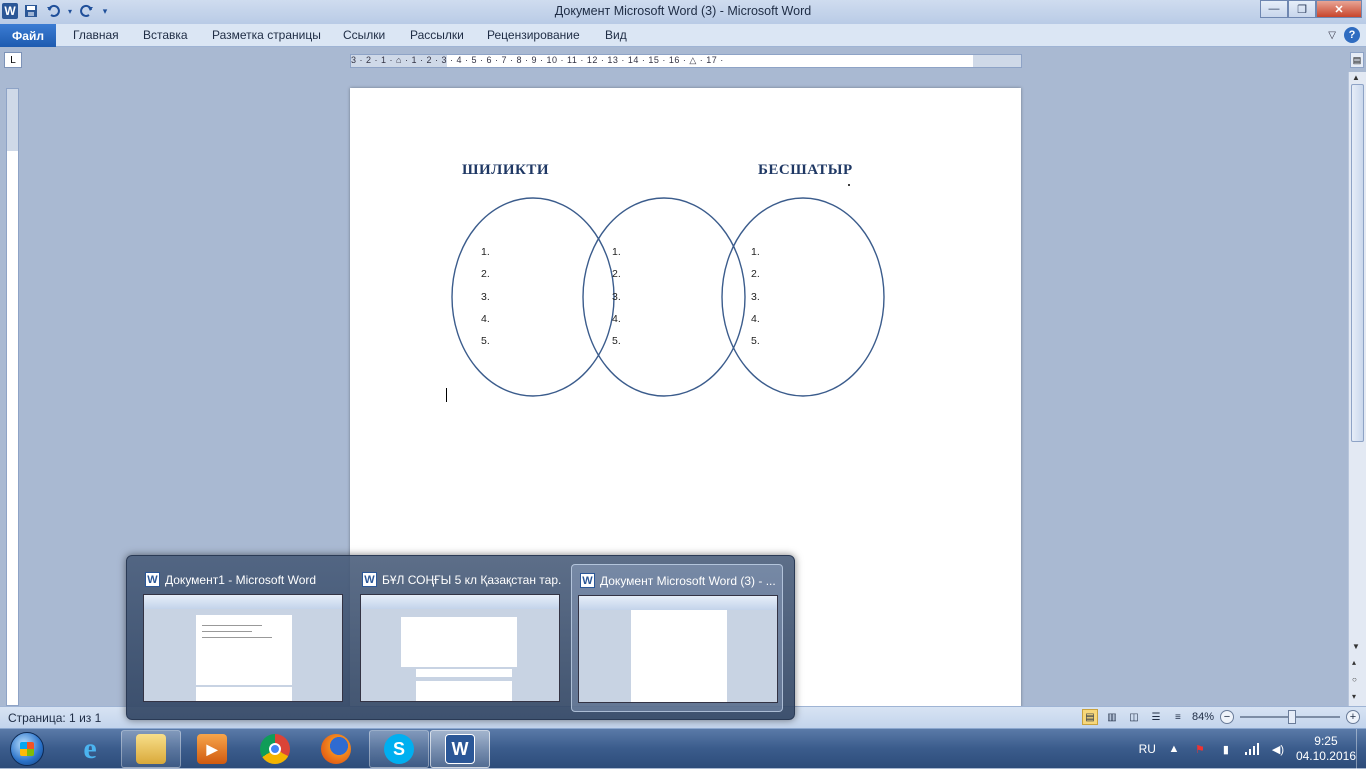 The width and height of the screenshot is (1366, 769). Describe the element at coordinates (1356, 77) in the screenshot. I see `scroll-up-icon: ▲` at that location.